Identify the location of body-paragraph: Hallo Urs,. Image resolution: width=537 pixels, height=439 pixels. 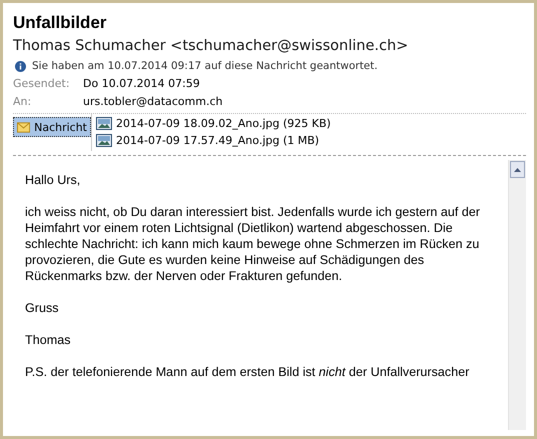
(53, 180).